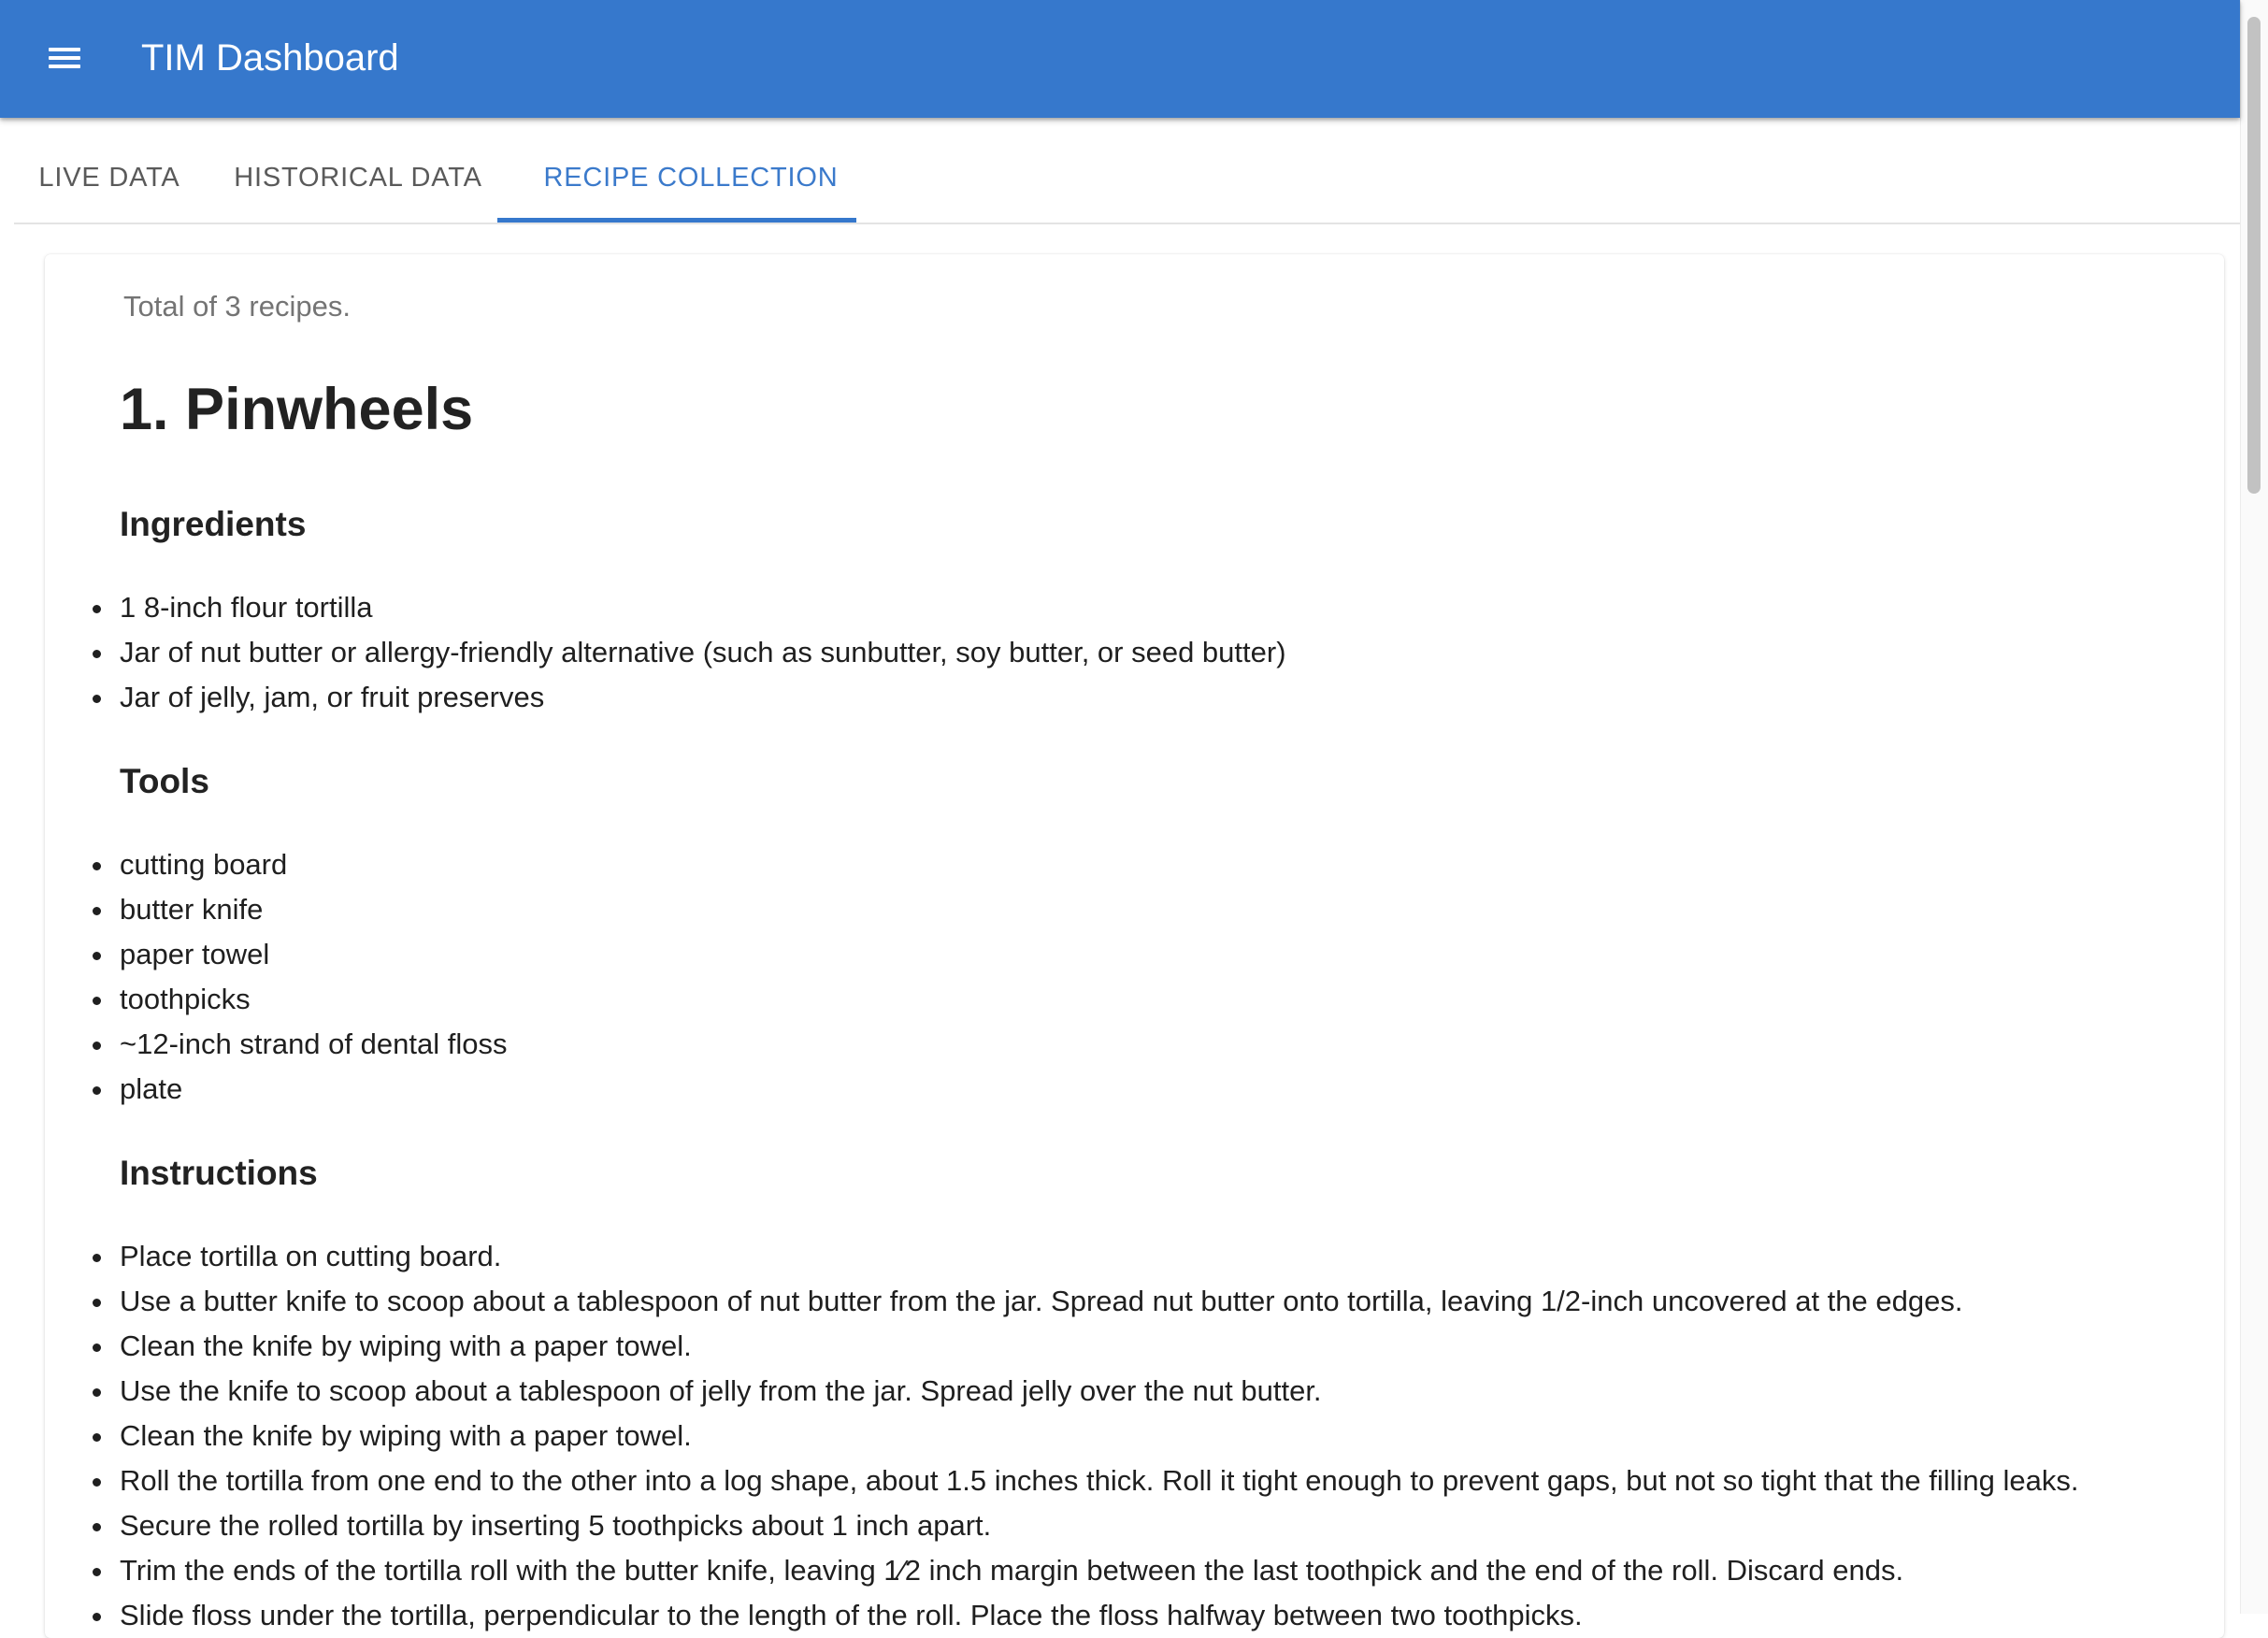 The height and width of the screenshot is (1638, 2268). Describe the element at coordinates (2254, 807) in the screenshot. I see `scrollbar` at that location.